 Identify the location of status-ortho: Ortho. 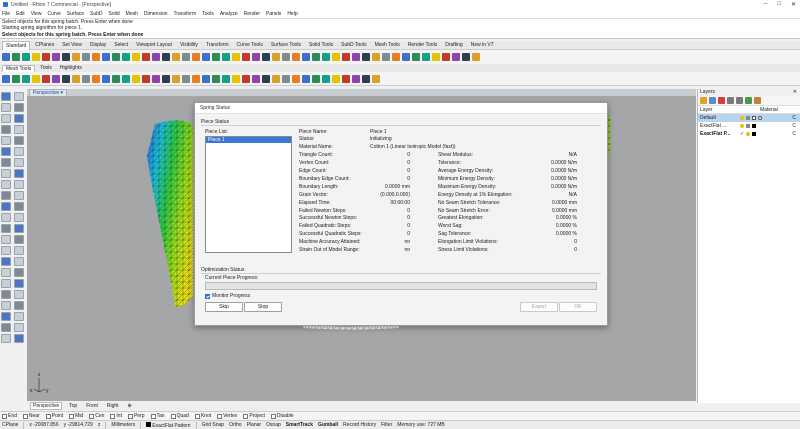
(235, 425).